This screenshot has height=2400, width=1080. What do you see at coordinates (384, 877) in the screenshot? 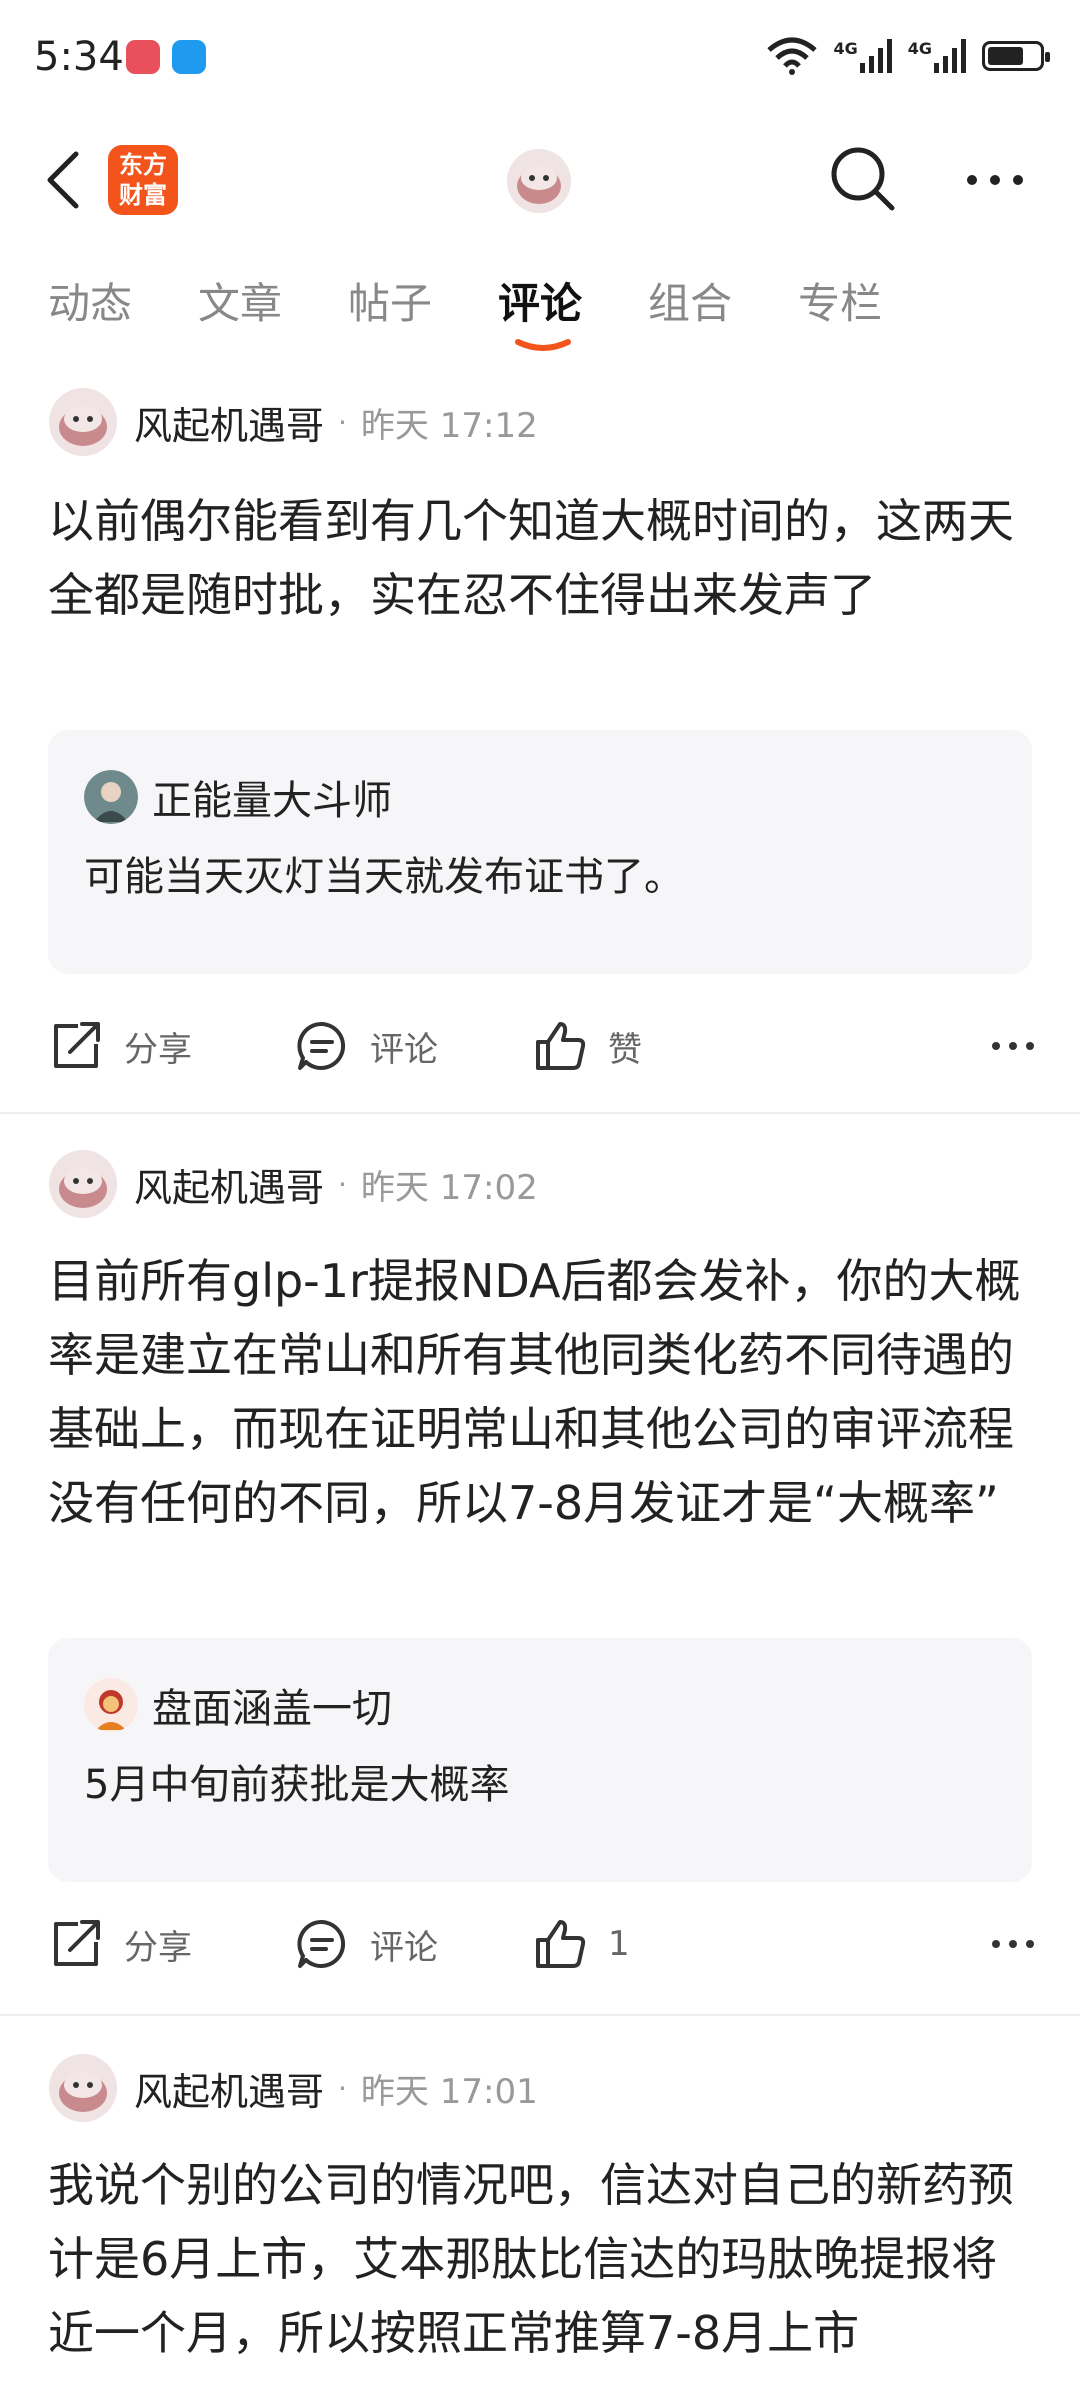
I see `quoted-text: 可能当天灭灯当天就发布证书了。` at bounding box center [384, 877].